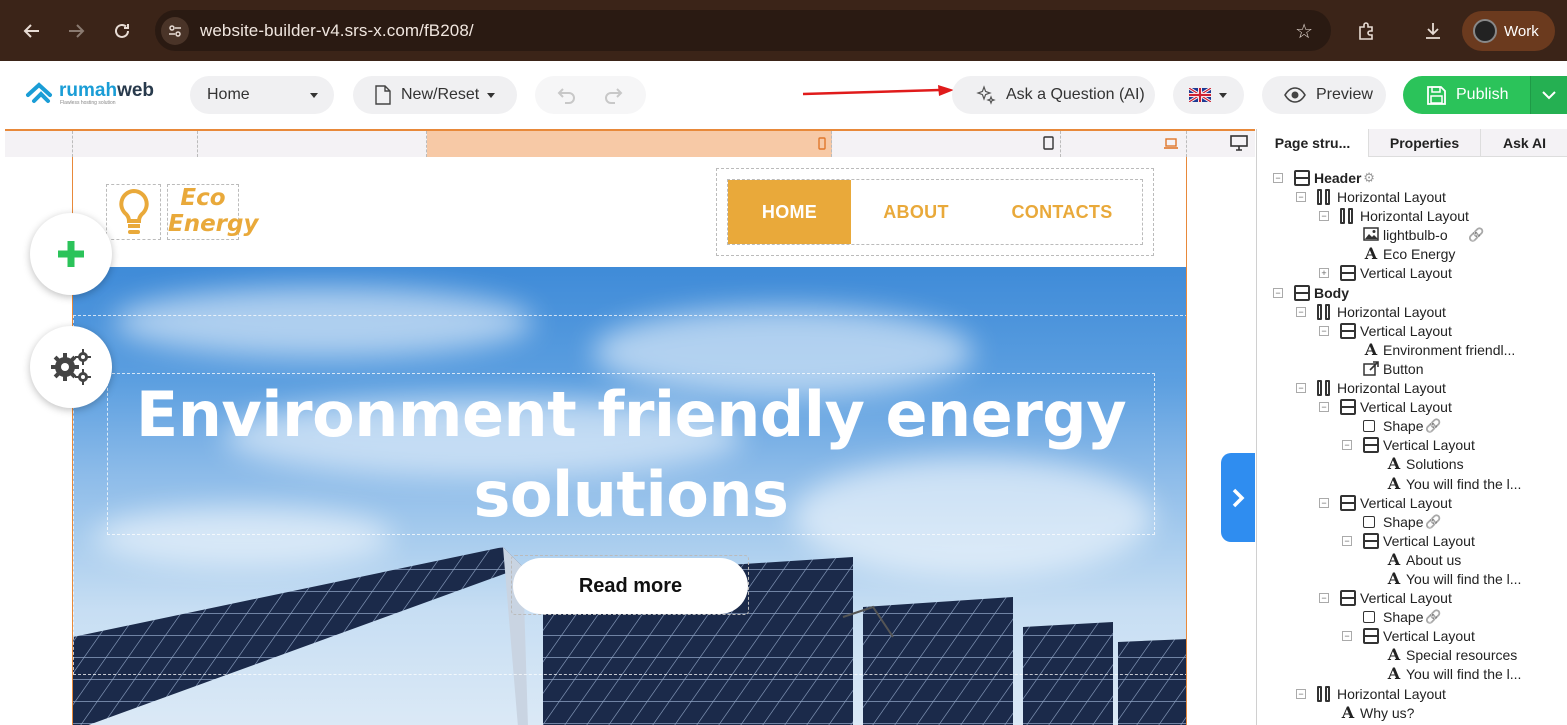  What do you see at coordinates (1412, 655) in the screenshot?
I see `tree-node: A Special resources` at bounding box center [1412, 655].